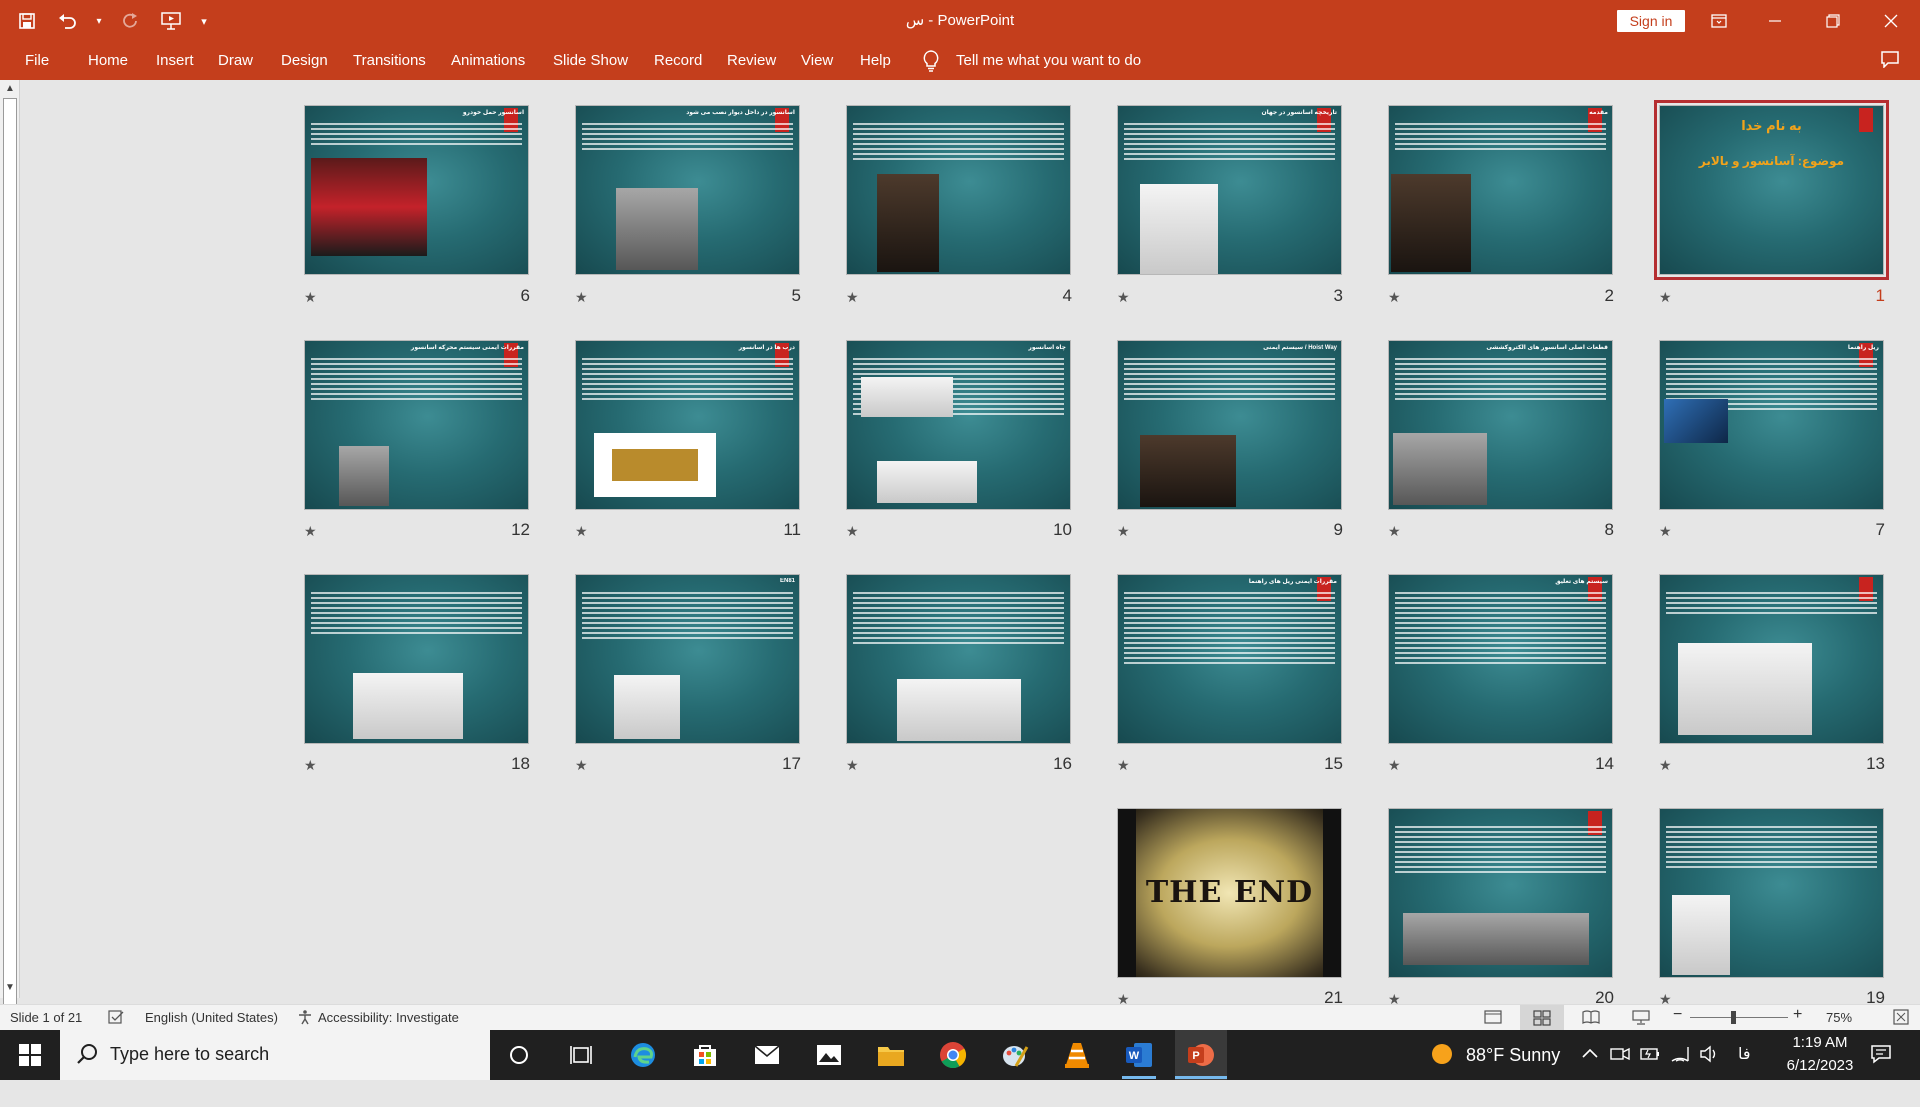 The width and height of the screenshot is (1920, 1107). What do you see at coordinates (1820, 1082) in the screenshot?
I see `clock-date: 6/12/2023` at bounding box center [1820, 1082].